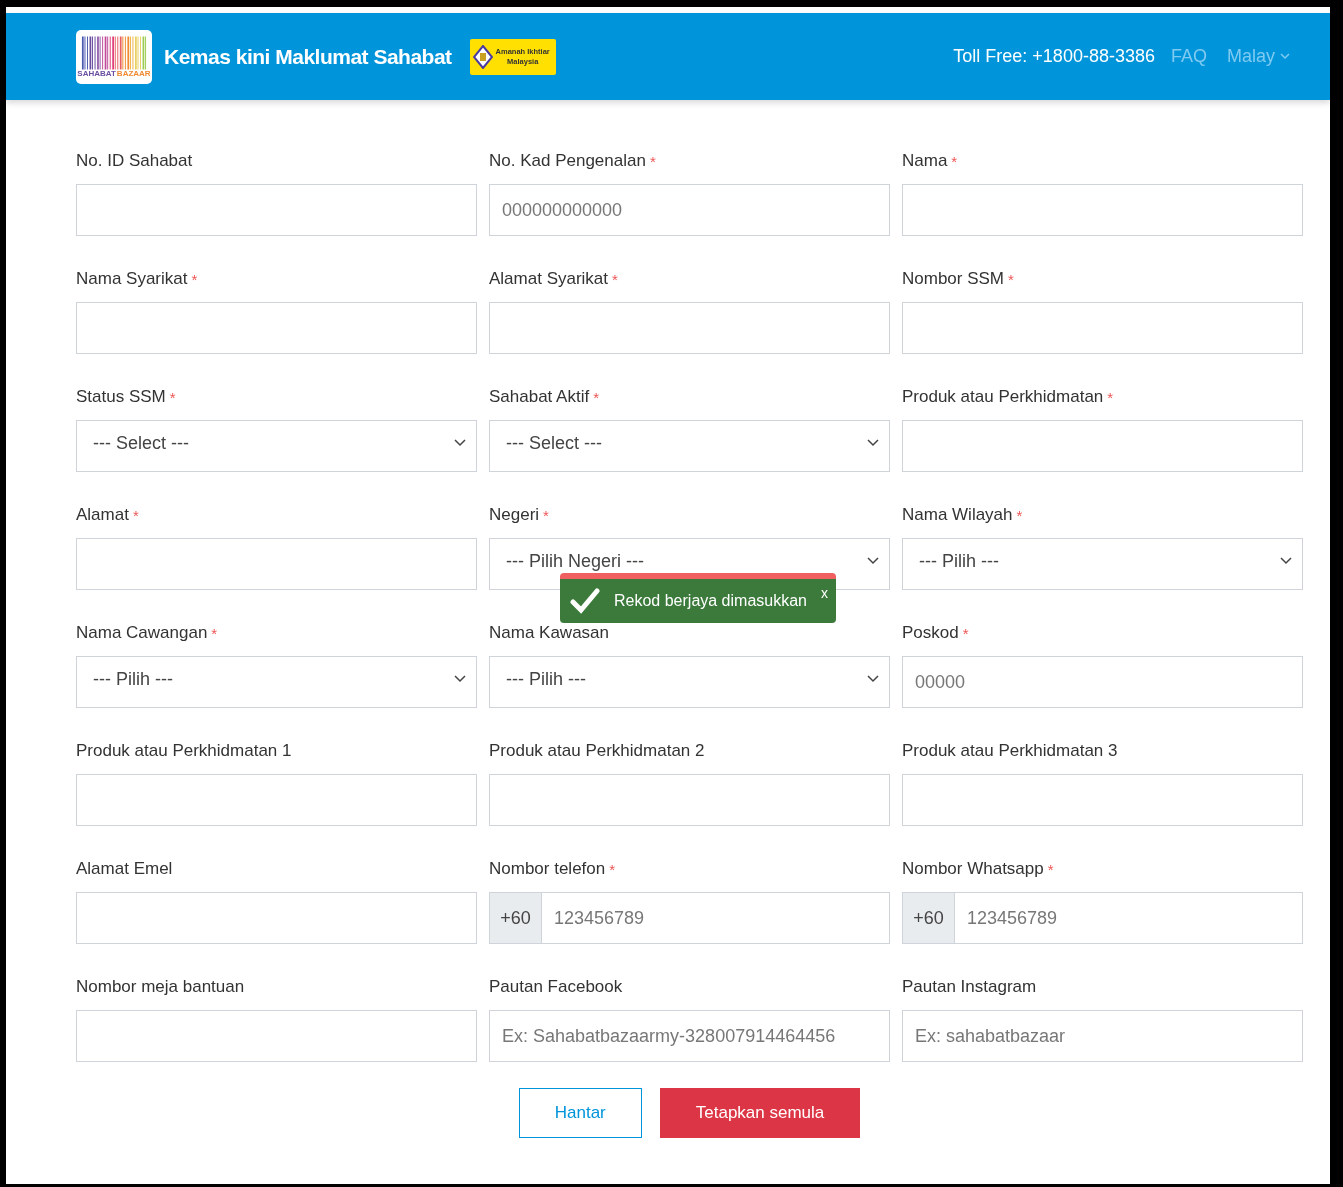  Describe the element at coordinates (102, 515) in the screenshot. I see `field-label: Alamat` at that location.